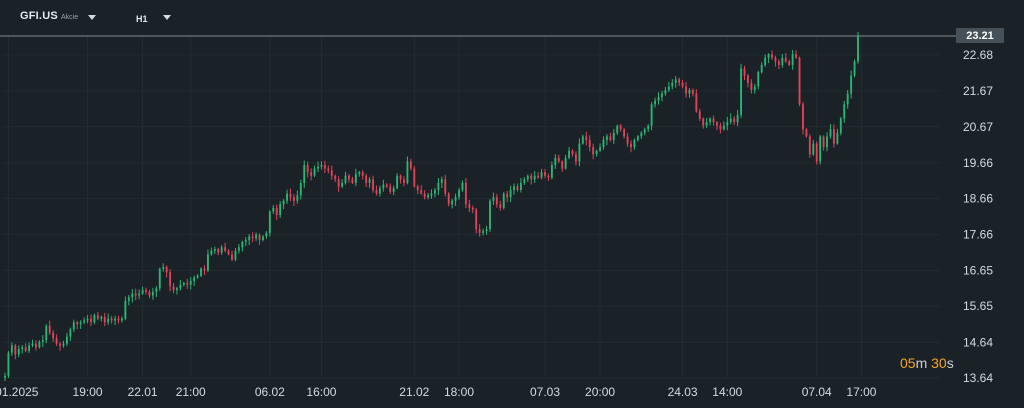 The image size is (1024, 408). What do you see at coordinates (545, 392) in the screenshot?
I see `x-tick-label: 07.03` at bounding box center [545, 392].